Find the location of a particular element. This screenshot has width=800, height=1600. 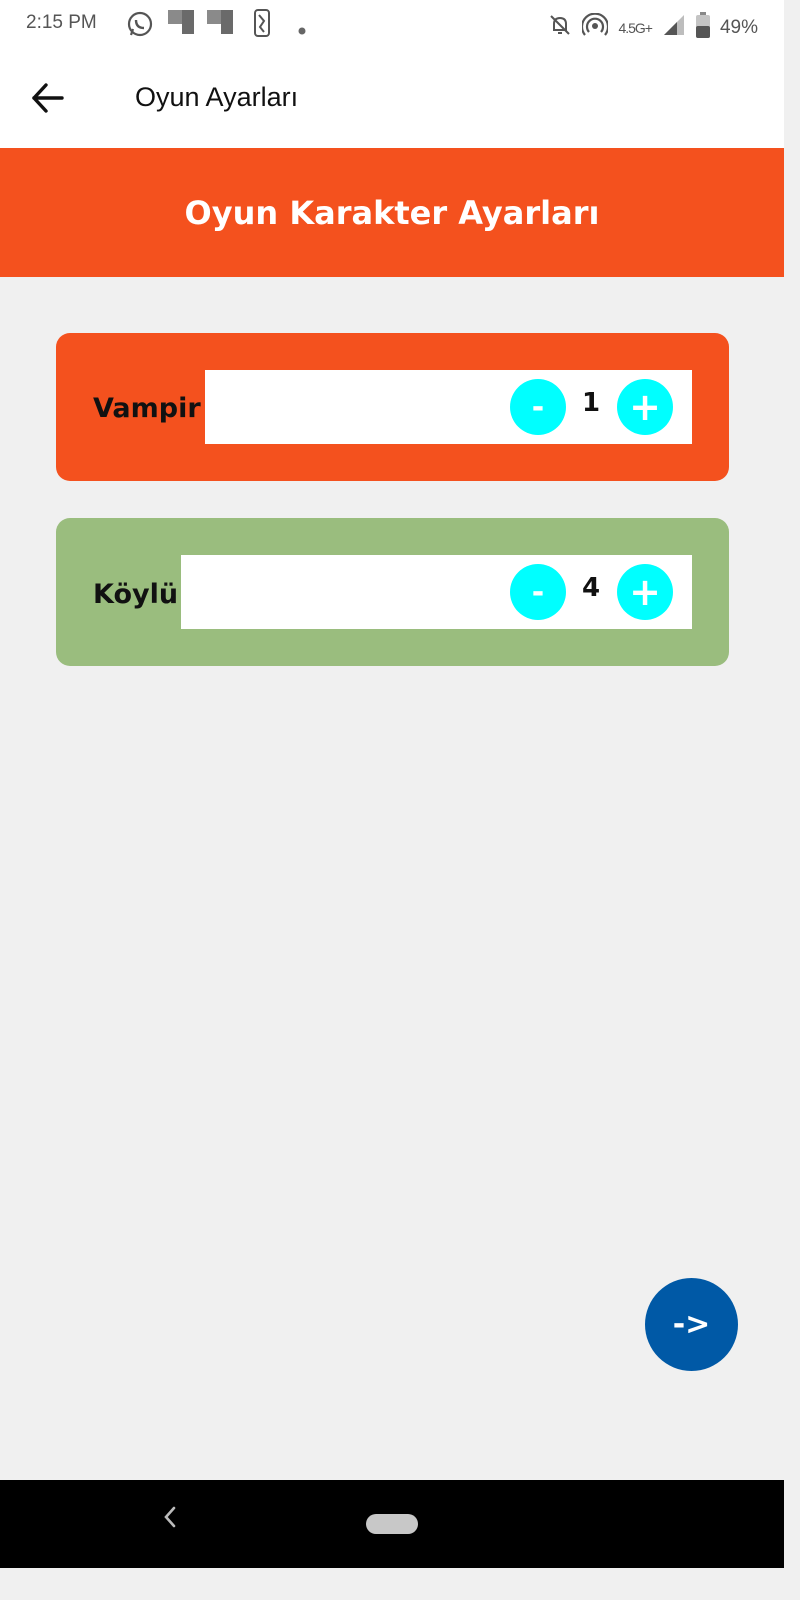

banner-title: Oyun Karakter Ayarları is located at coordinates (392, 212).